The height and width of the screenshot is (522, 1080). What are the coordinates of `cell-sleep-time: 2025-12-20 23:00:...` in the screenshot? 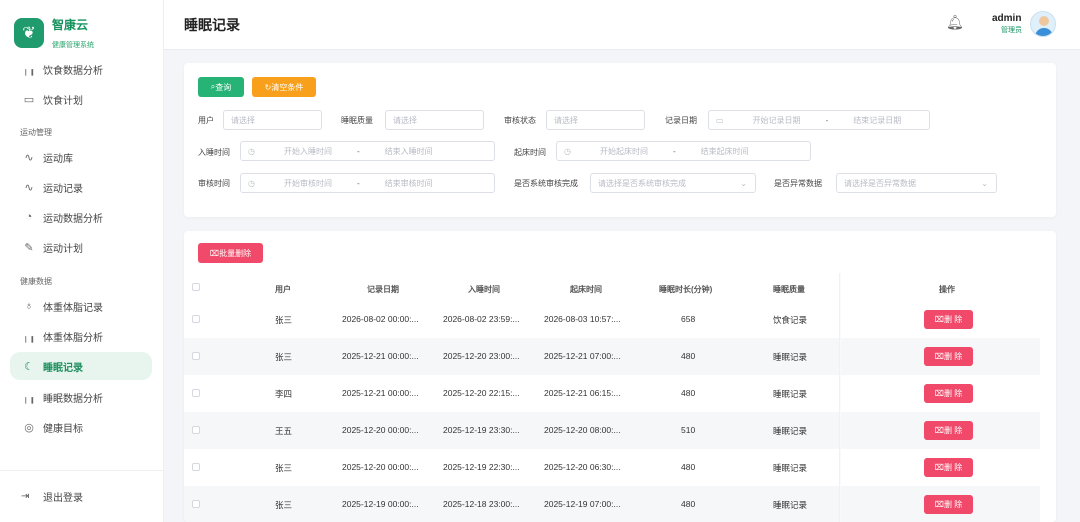 It's located at (481, 356).